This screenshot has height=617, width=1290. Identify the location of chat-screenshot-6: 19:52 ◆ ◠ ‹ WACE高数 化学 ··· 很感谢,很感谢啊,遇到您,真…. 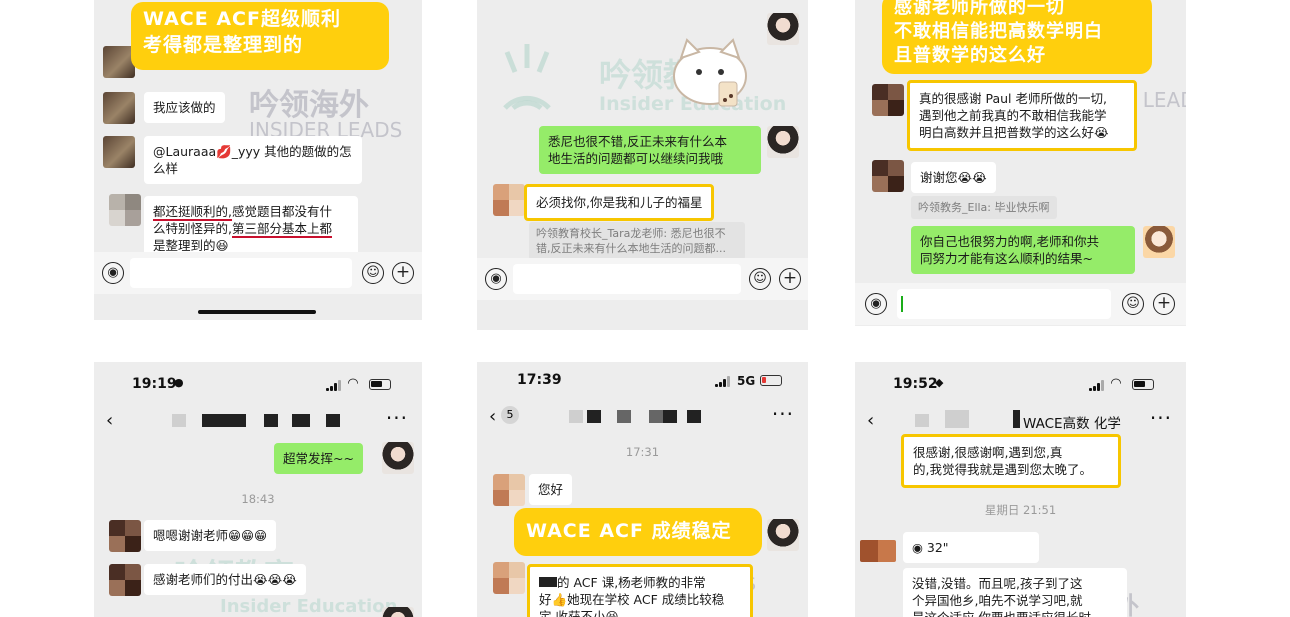
(1020, 489).